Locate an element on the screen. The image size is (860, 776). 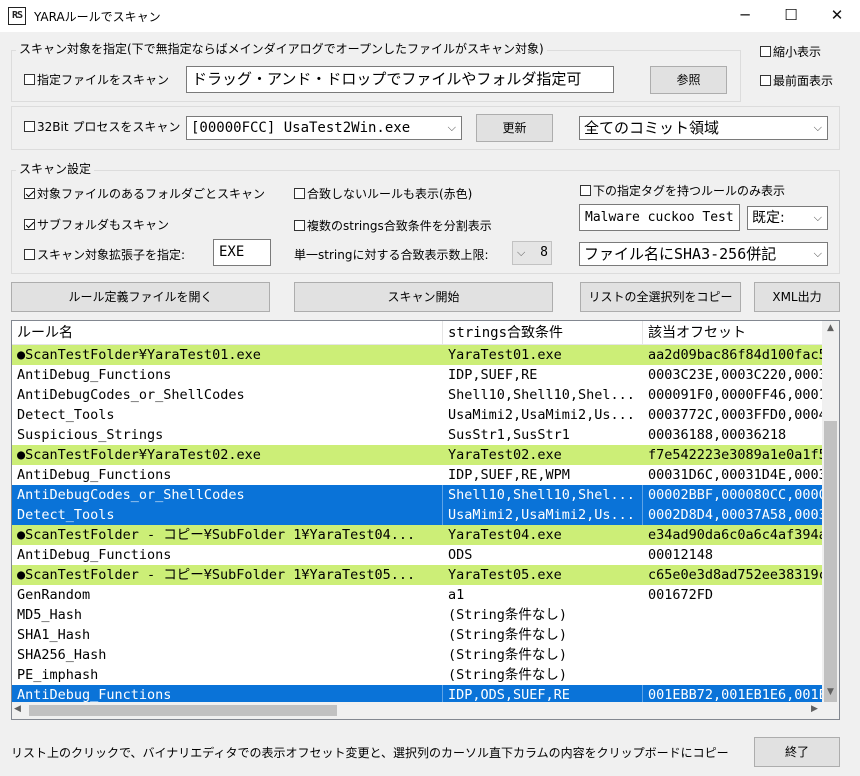
app-icon: RS is located at coordinates (17, 16).